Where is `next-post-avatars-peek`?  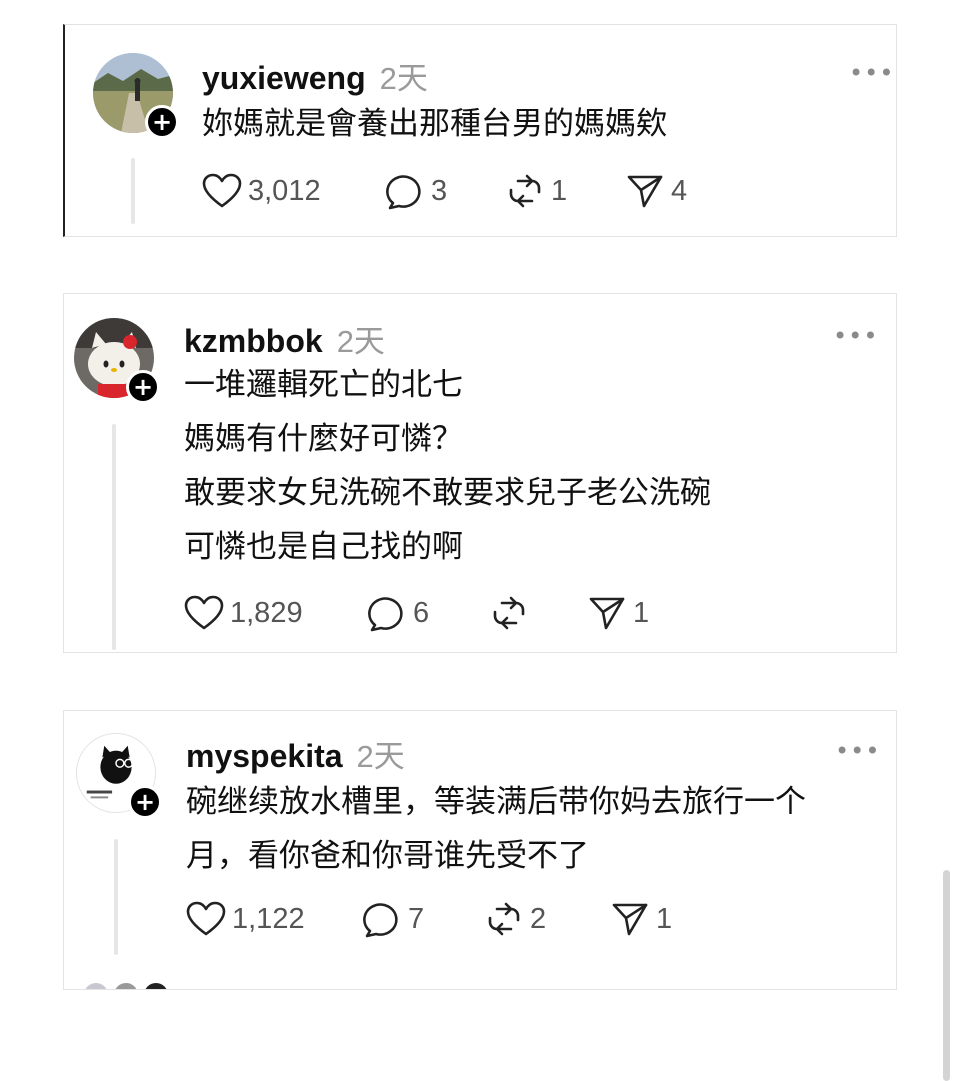 next-post-avatars-peek is located at coordinates (134, 985).